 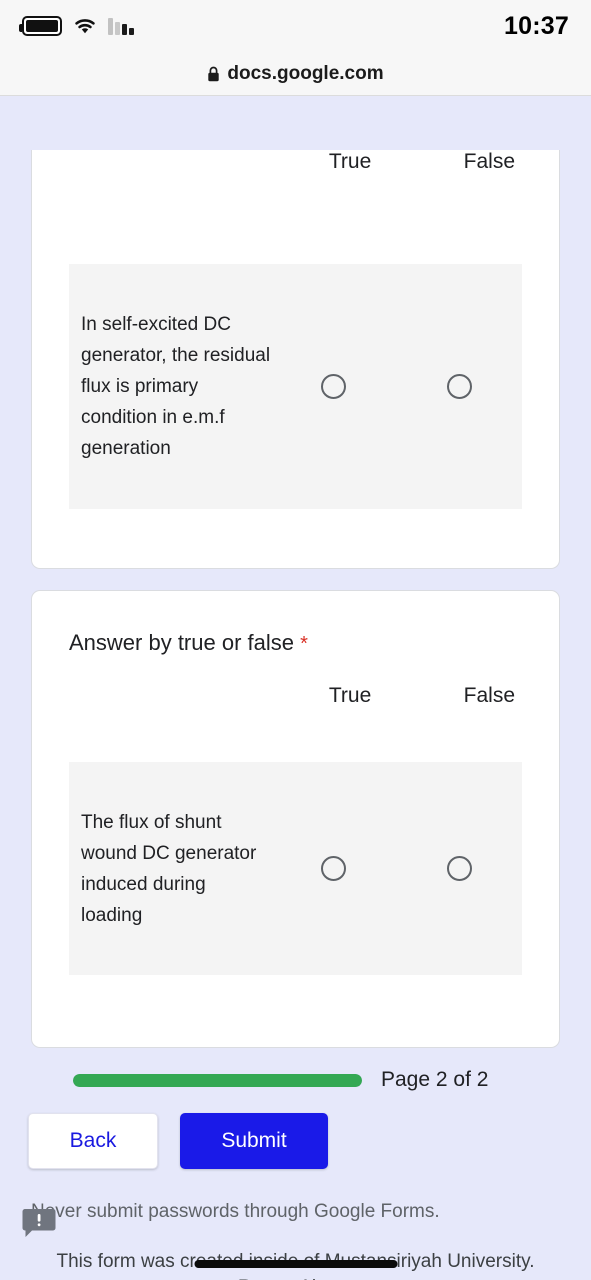 I want to click on signal-bars-icon, so click(x=121, y=26).